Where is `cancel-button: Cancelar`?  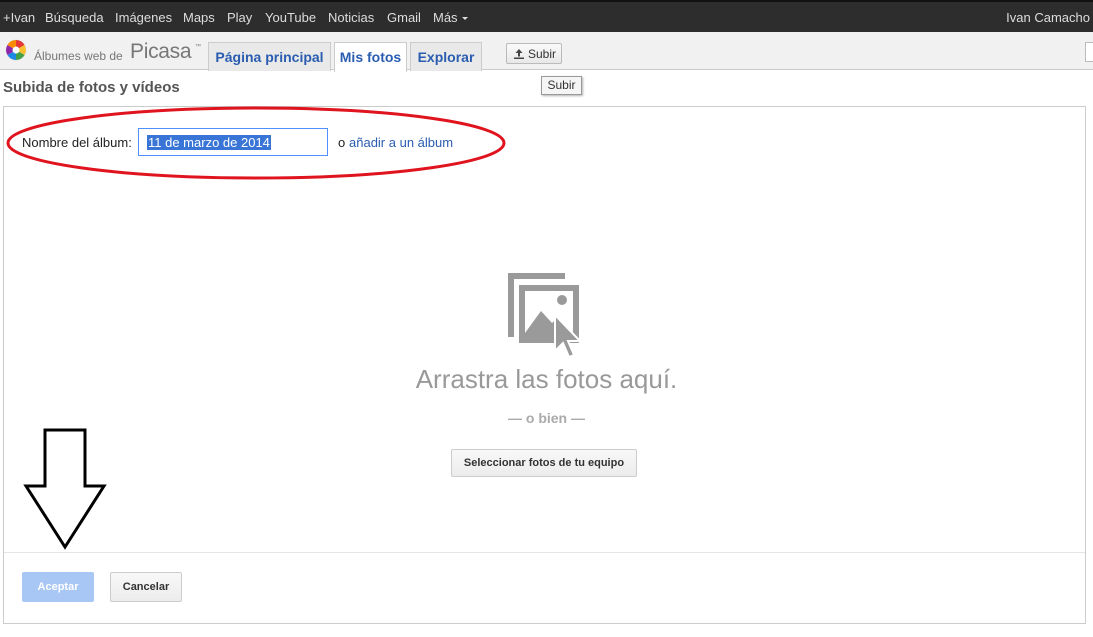 cancel-button: Cancelar is located at coordinates (146, 587).